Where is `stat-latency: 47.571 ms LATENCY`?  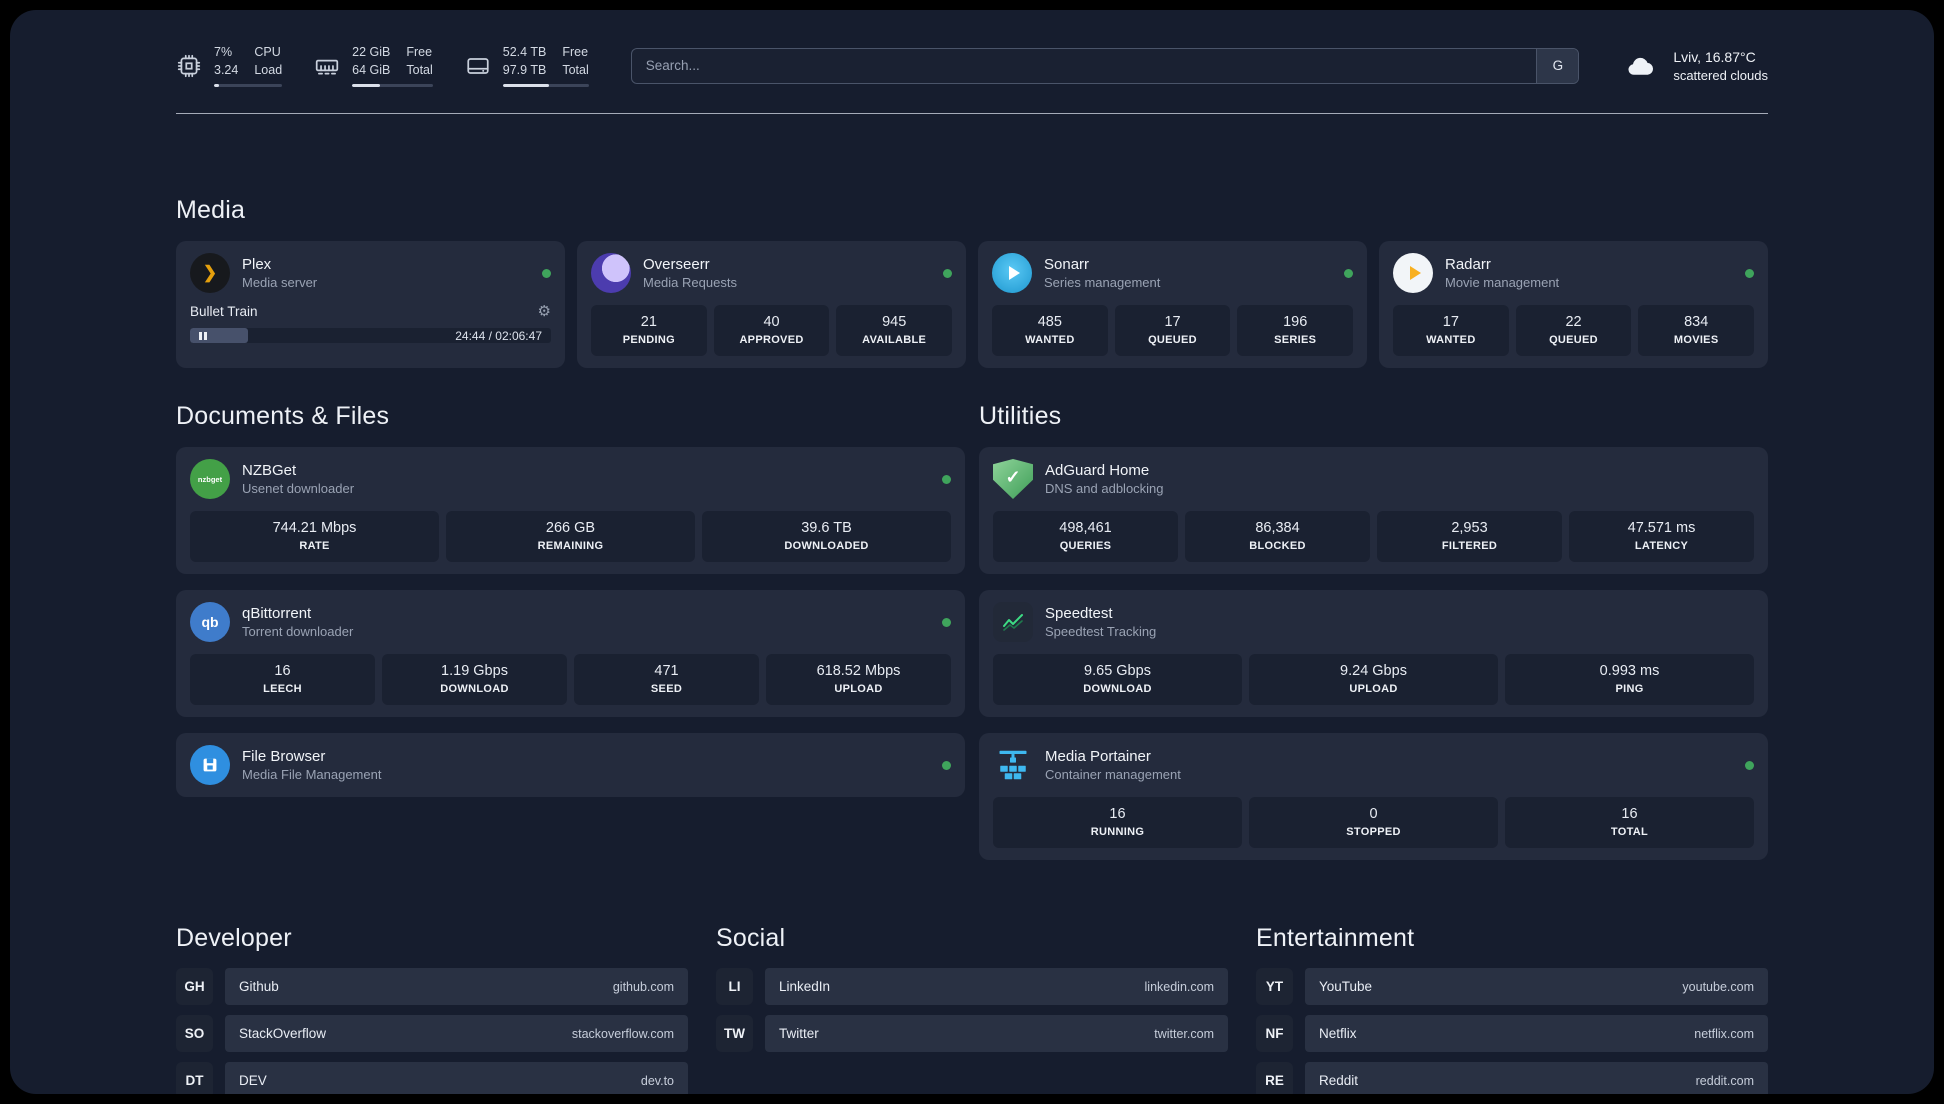 stat-latency: 47.571 ms LATENCY is located at coordinates (1661, 536).